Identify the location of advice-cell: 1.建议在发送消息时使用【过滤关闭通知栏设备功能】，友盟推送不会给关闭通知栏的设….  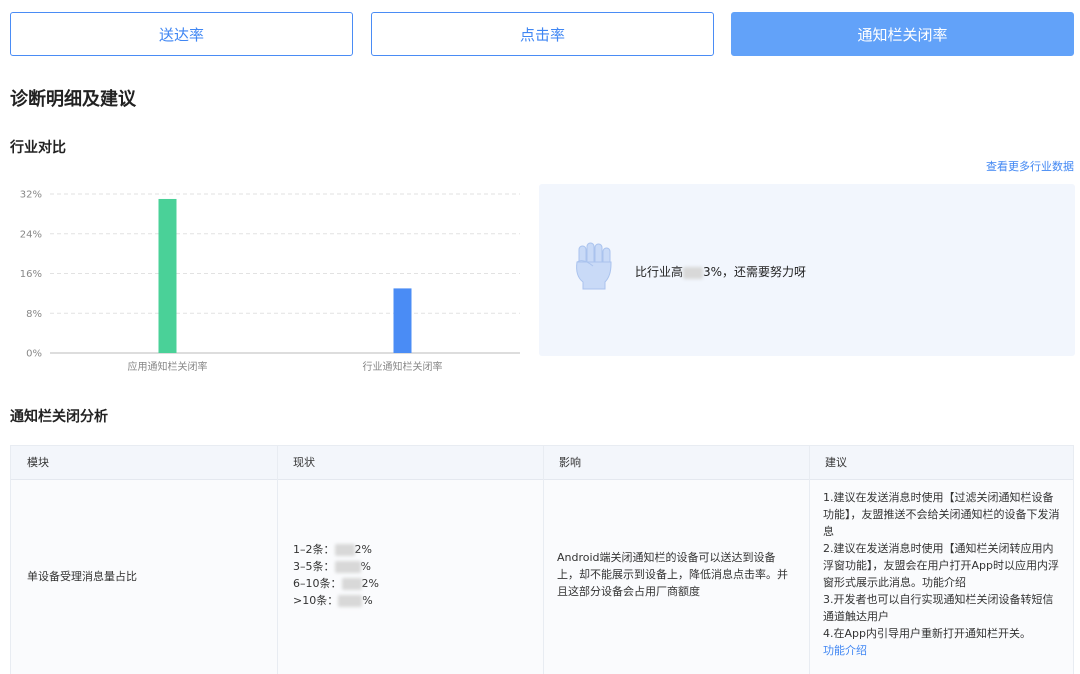
(943, 574).